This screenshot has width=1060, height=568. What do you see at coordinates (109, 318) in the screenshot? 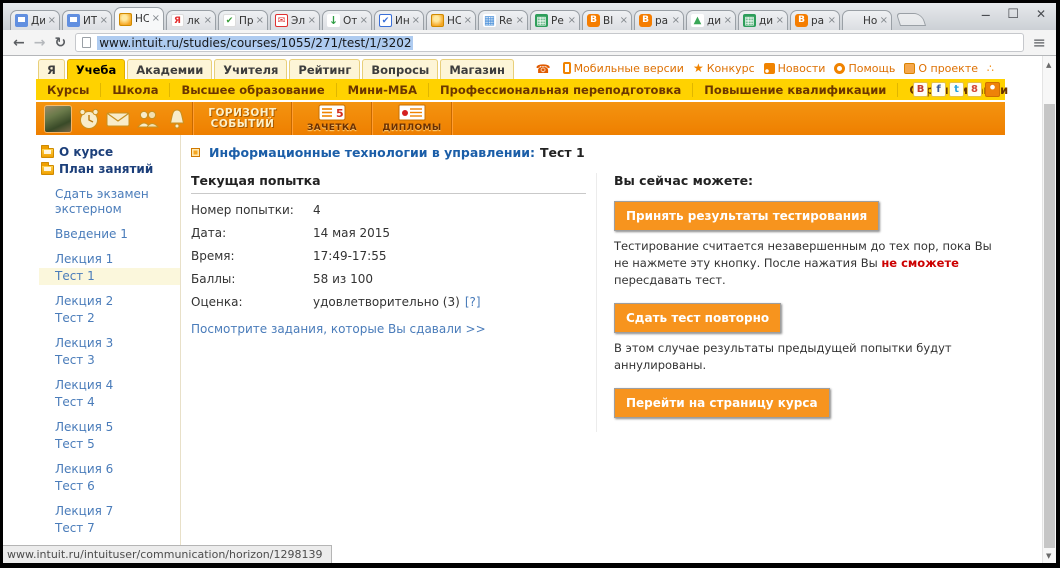
I see `sidebar-link: Тест 2` at bounding box center [109, 318].